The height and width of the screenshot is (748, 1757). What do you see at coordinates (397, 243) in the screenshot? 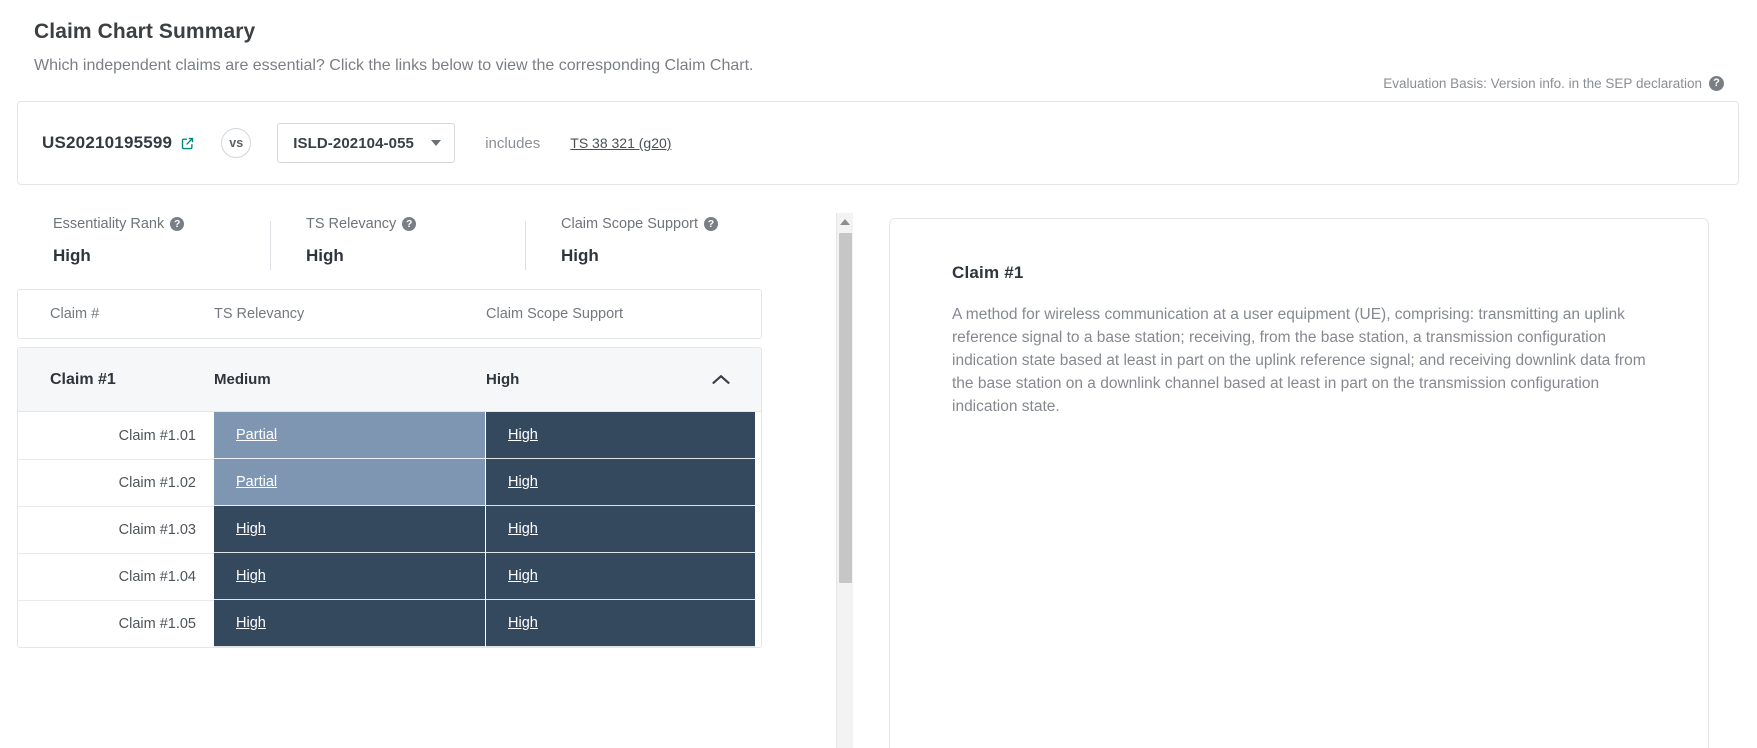
I see `stat-ts-relevancy: TS Relevancy ? High` at bounding box center [397, 243].